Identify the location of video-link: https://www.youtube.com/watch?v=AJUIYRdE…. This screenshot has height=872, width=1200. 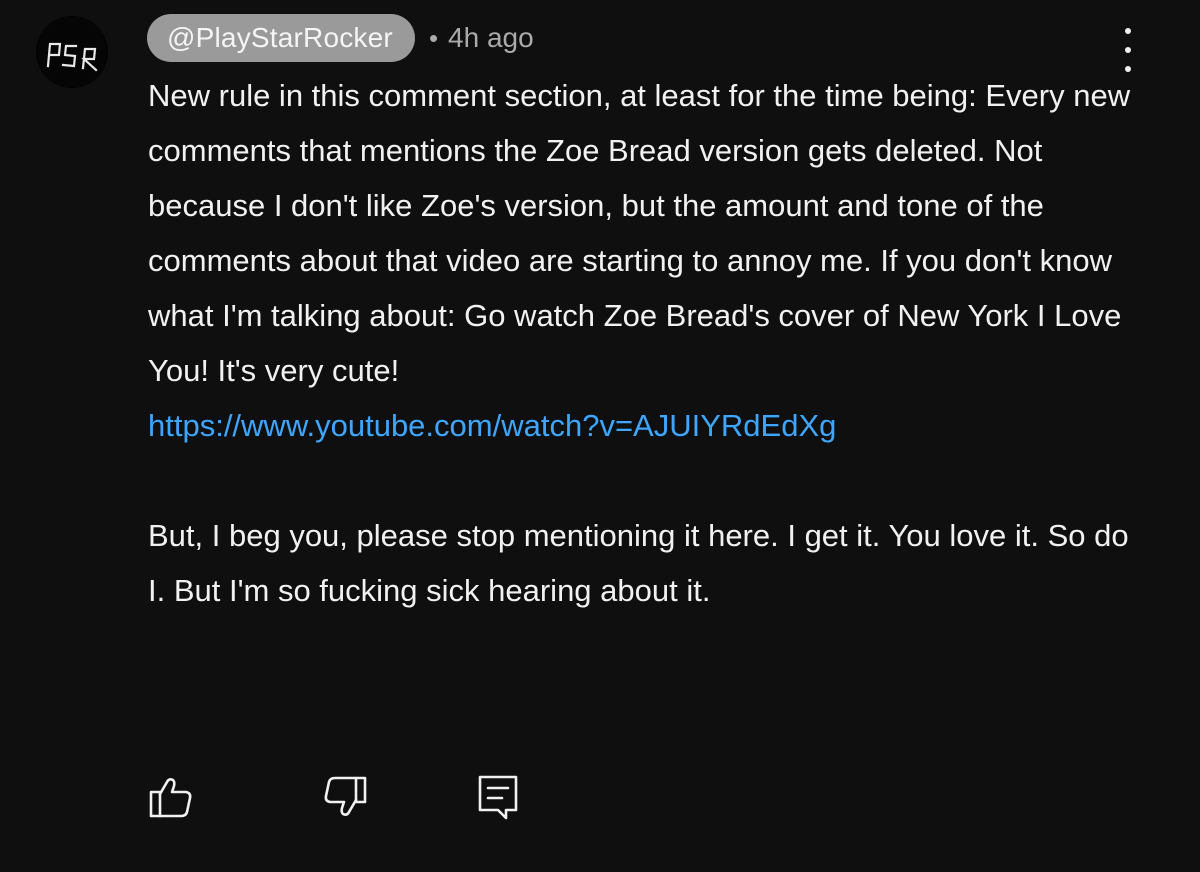
(492, 425).